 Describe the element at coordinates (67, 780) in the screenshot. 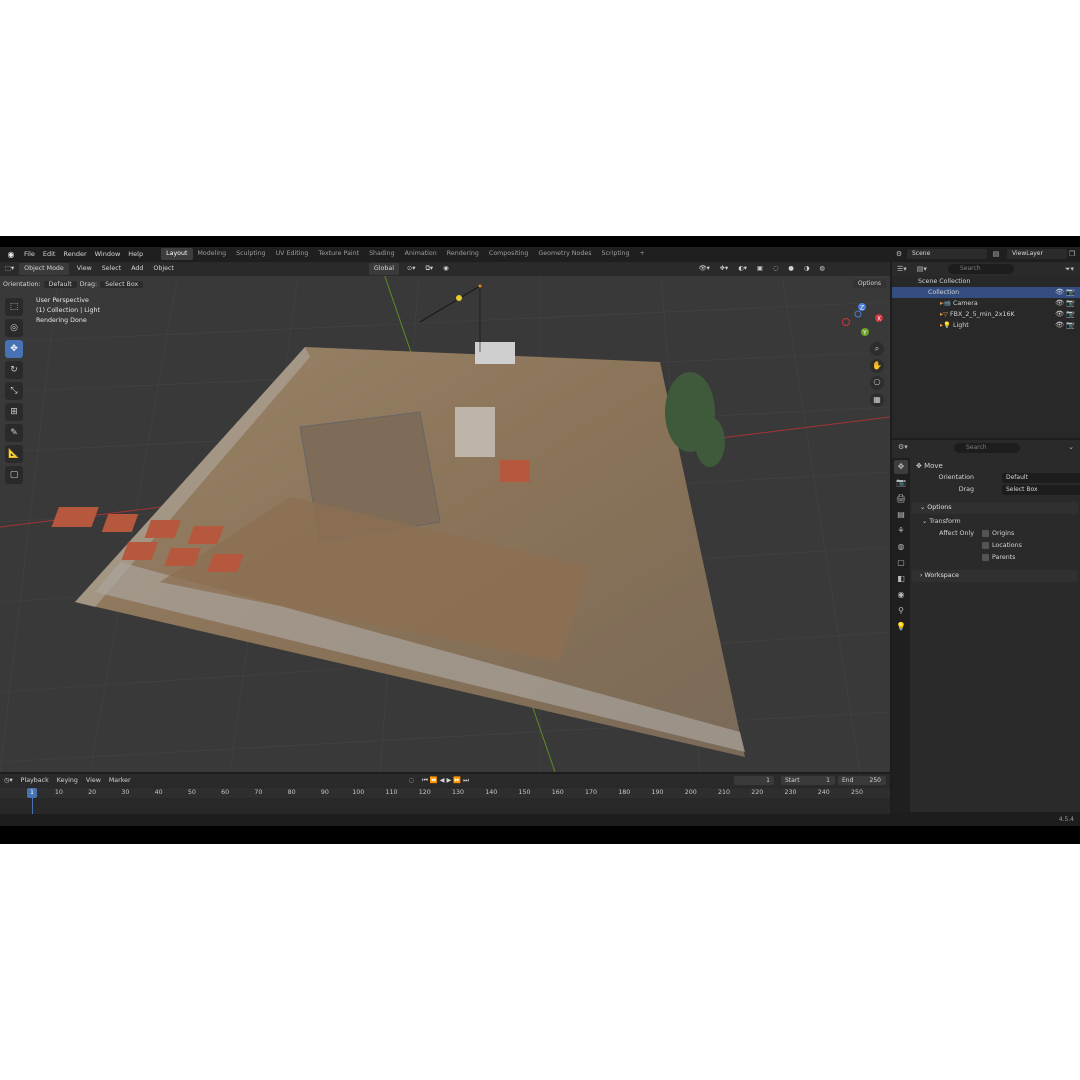

I see `menu-keying: Keying` at that location.